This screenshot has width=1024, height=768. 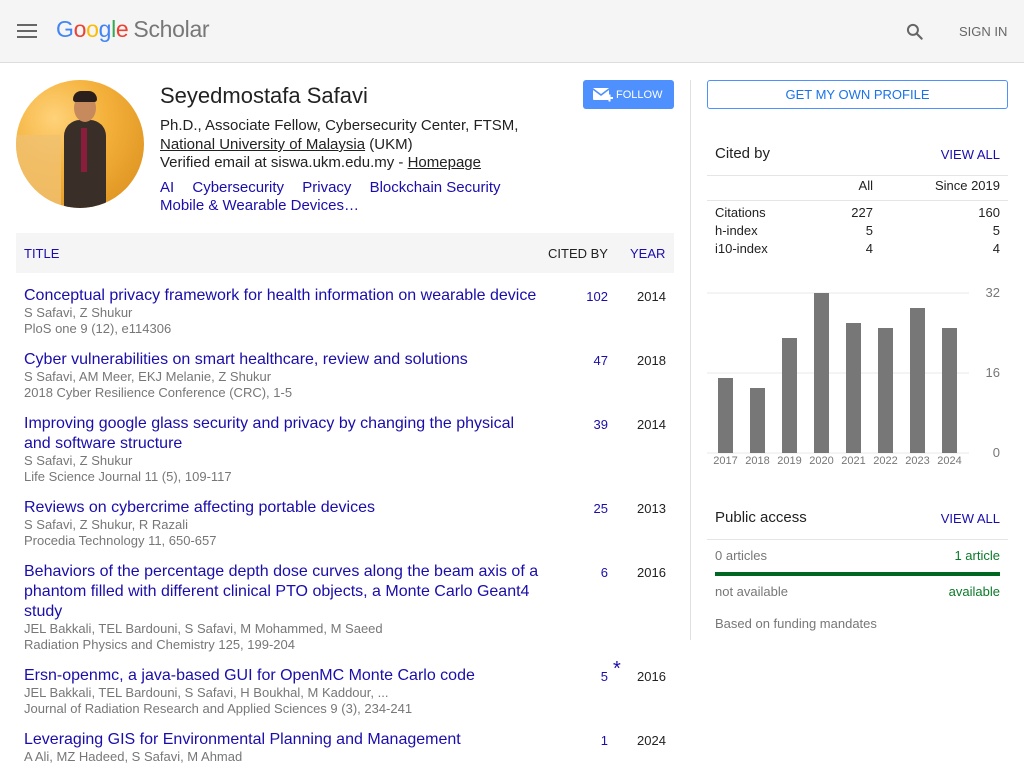 I want to click on article-authors: S Safavi, AM Meer, EKJ Melanie, Z Shukur, so click(x=148, y=376).